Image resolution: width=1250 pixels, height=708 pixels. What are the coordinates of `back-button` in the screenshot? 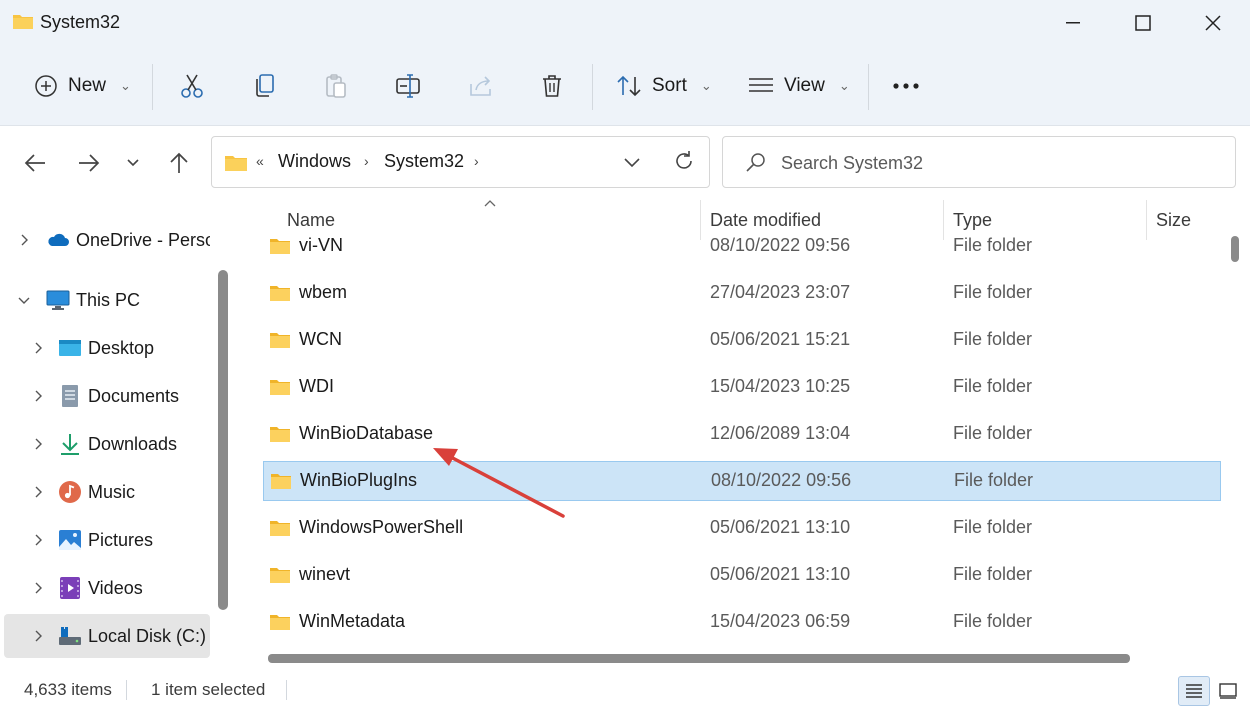 It's located at (35, 163).